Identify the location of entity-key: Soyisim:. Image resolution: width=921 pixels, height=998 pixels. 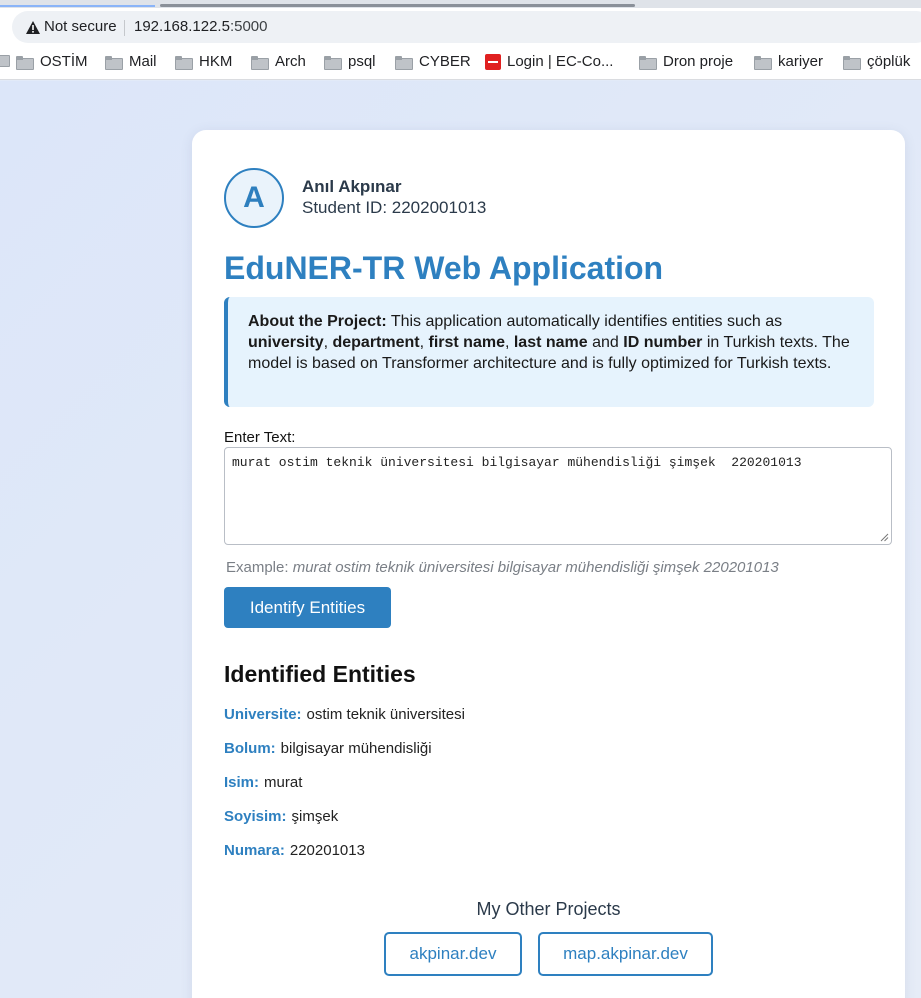
(255, 816).